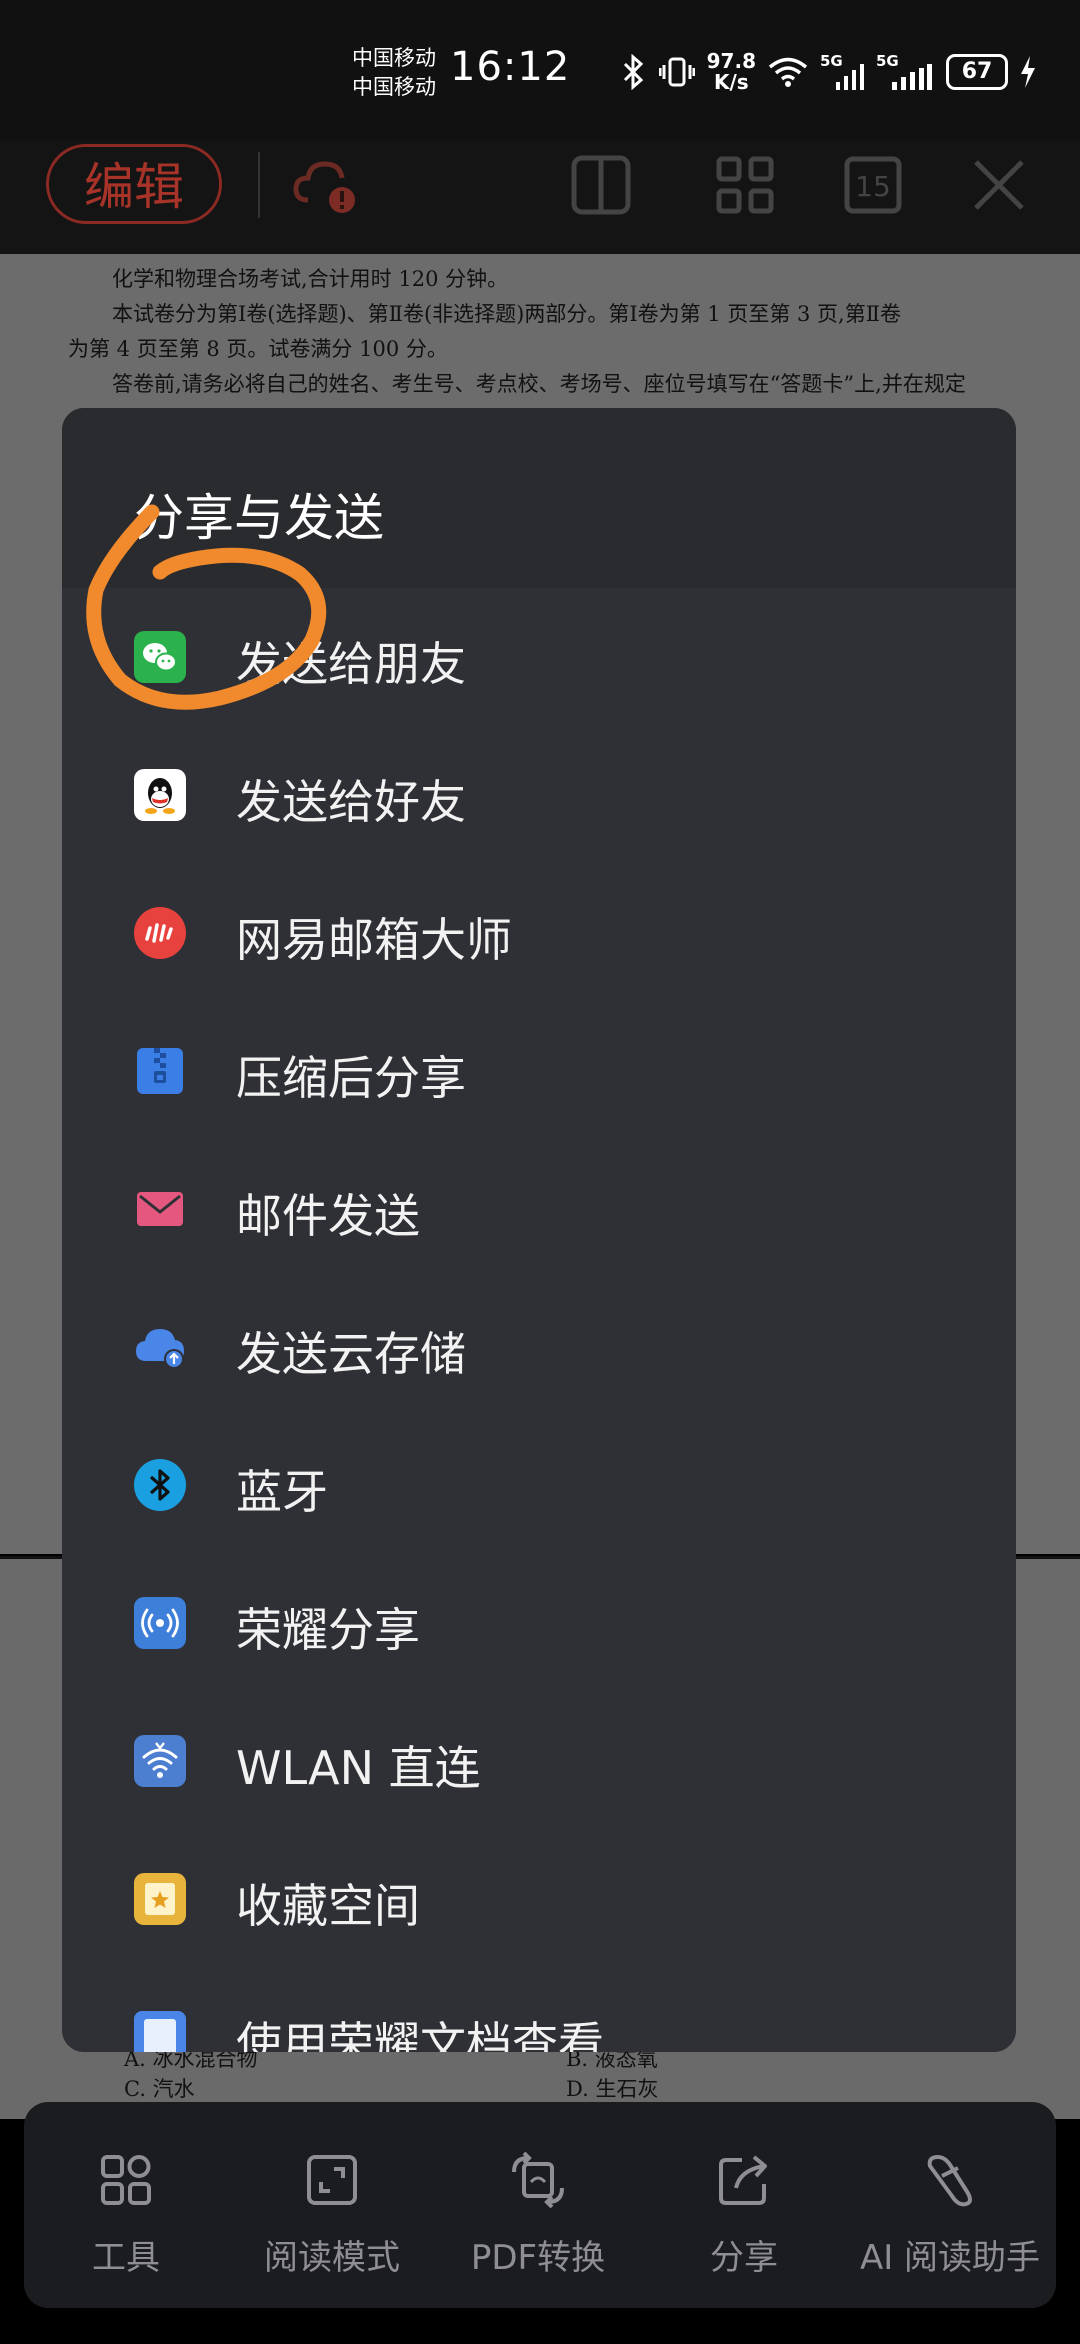  Describe the element at coordinates (328, 1906) in the screenshot. I see `share-item-label: 收藏空间` at that location.